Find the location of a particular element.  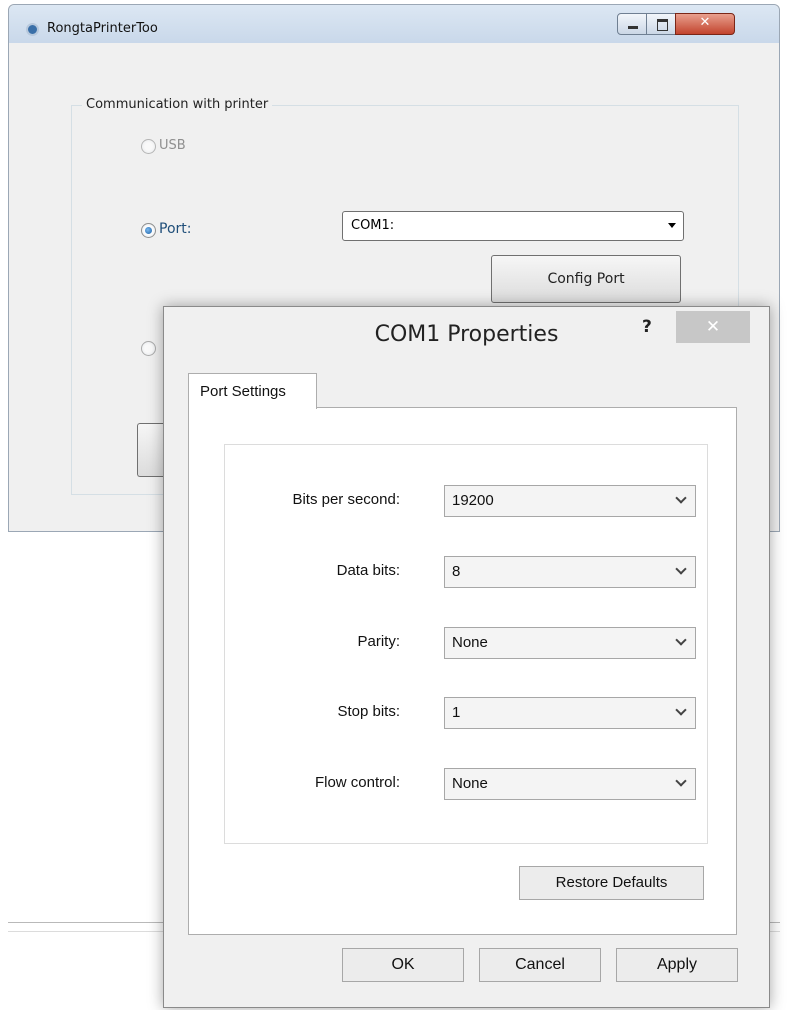

maximize-icon is located at coordinates (661, 24).